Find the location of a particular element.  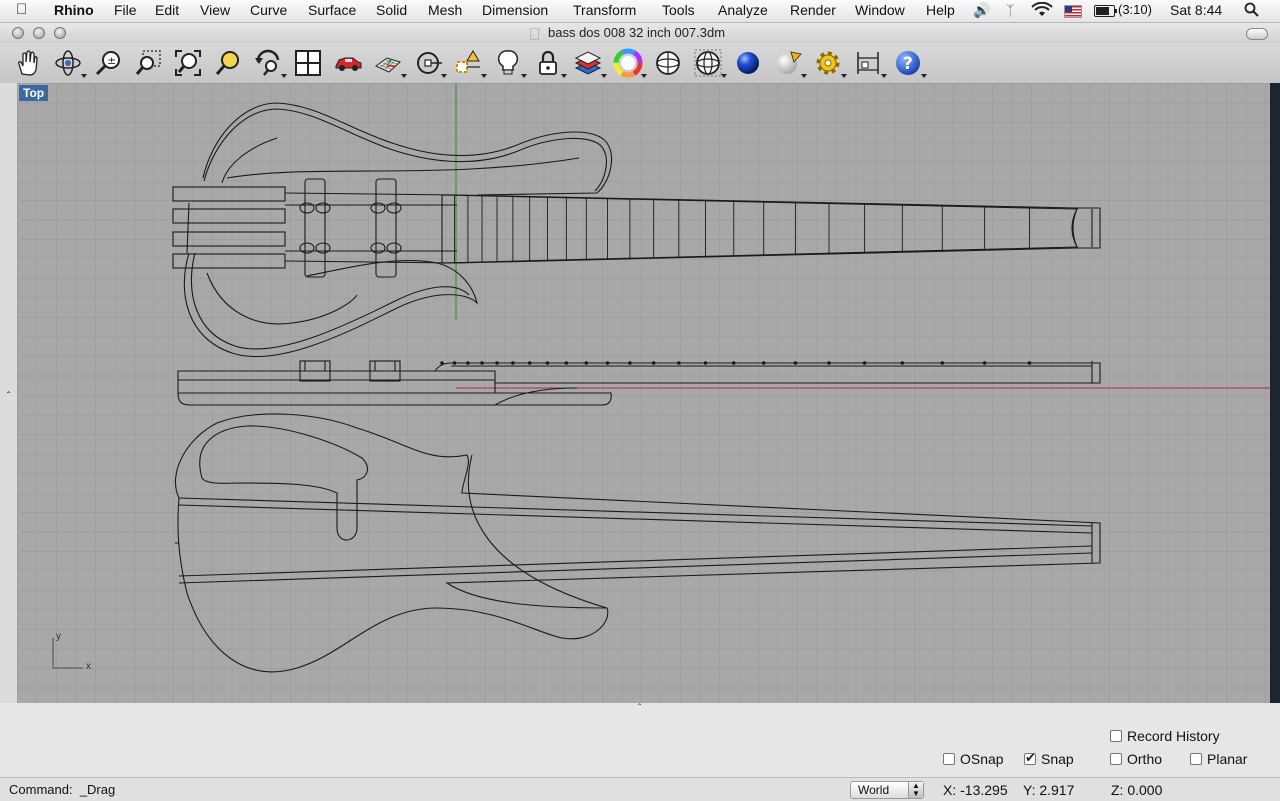

menu-mesh: Mesh is located at coordinates (445, 10).